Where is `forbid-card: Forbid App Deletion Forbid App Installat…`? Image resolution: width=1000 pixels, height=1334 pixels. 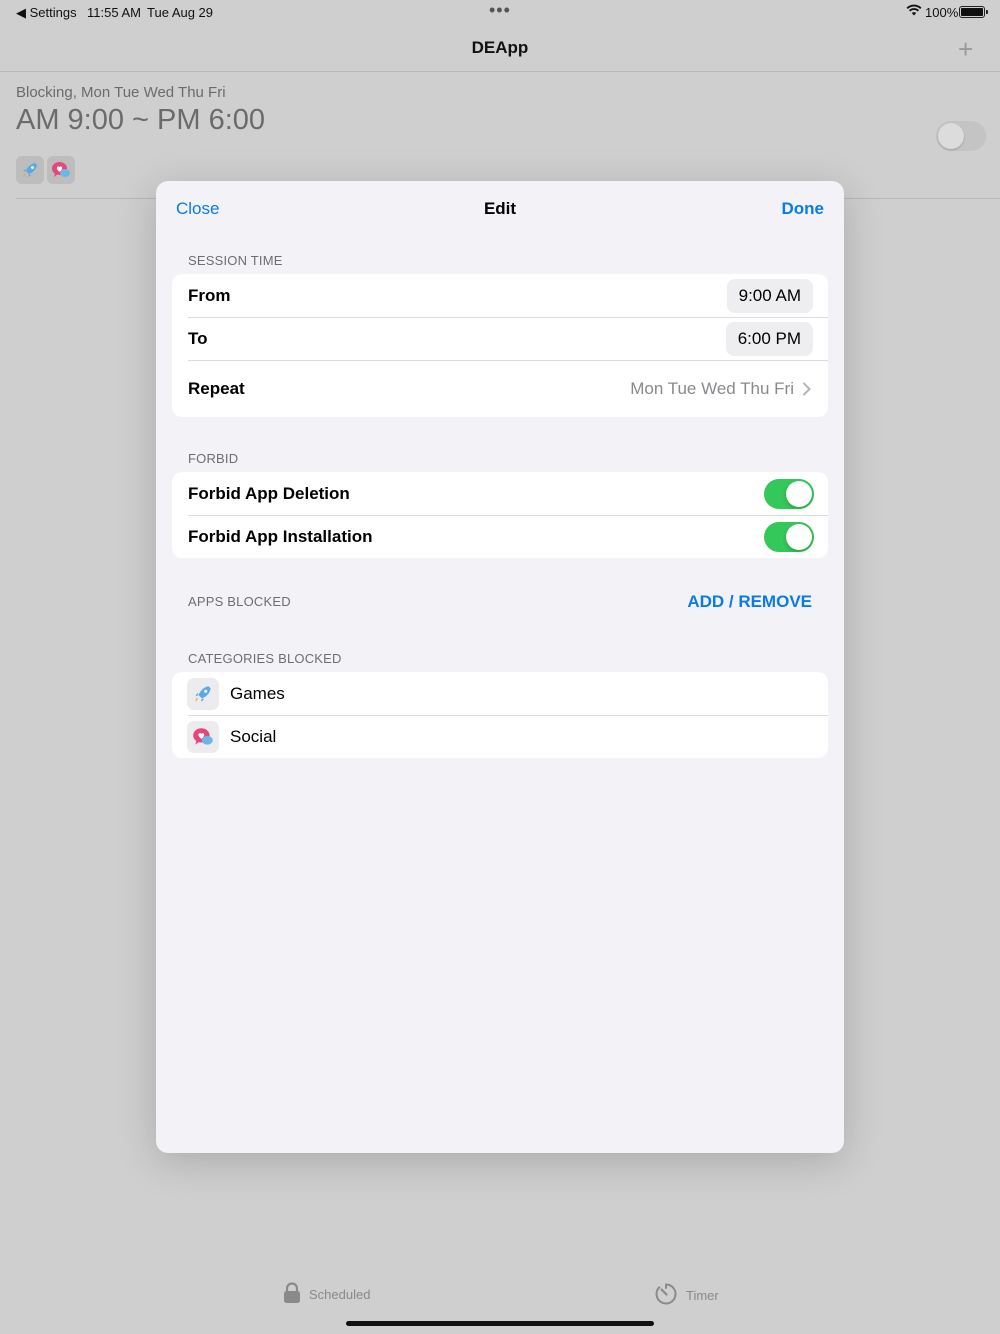
forbid-card: Forbid App Deletion Forbid App Installat… is located at coordinates (500, 515).